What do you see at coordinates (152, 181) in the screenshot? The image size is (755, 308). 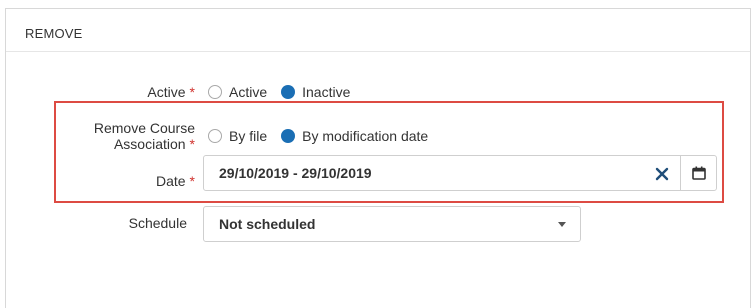 I see `date-label: Date *` at bounding box center [152, 181].